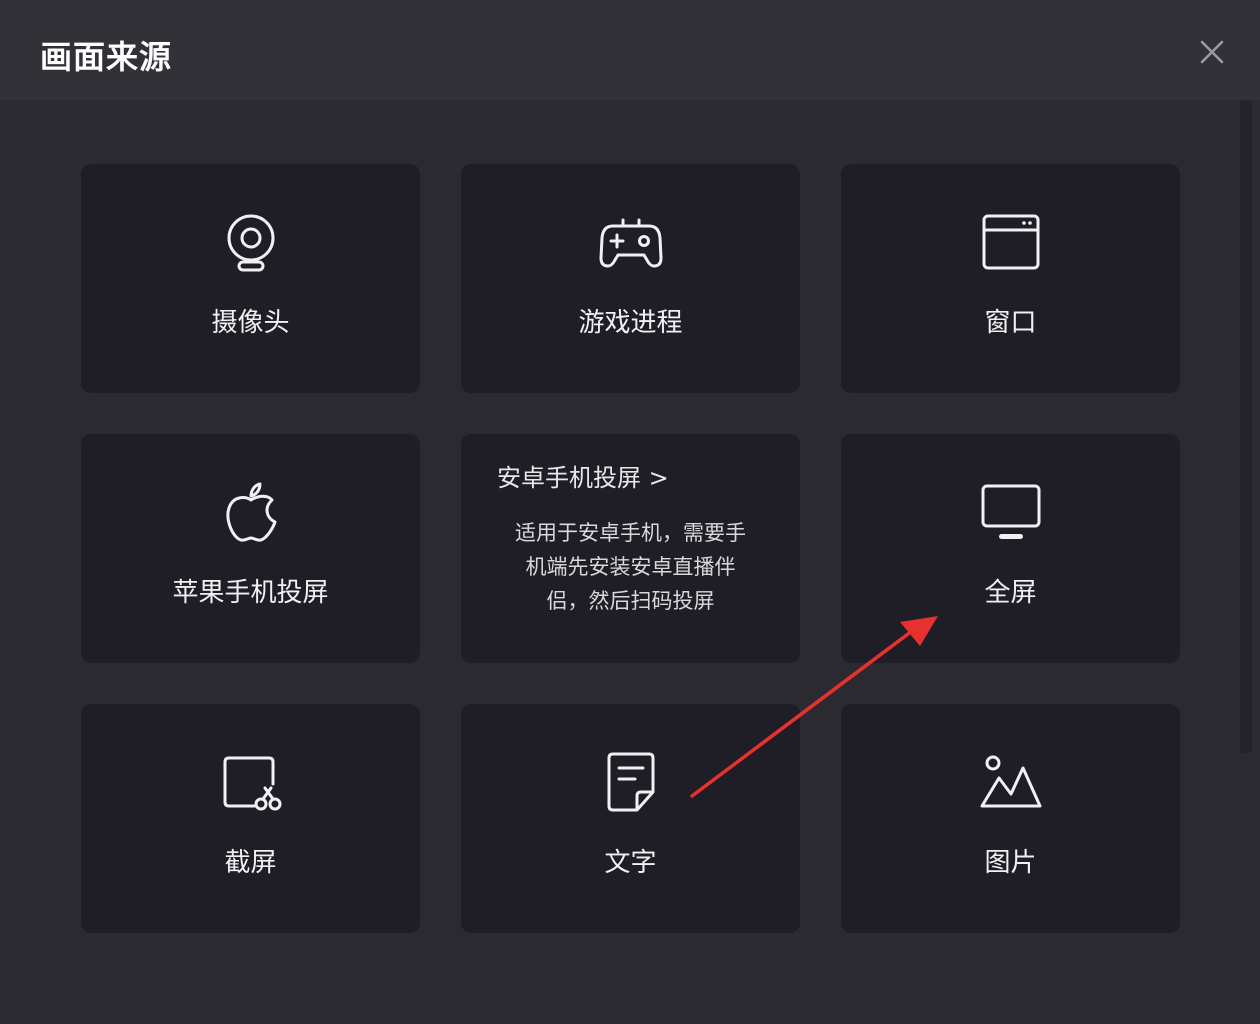 The height and width of the screenshot is (1024, 1260). I want to click on description-line: 机端先安装安卓直播伴, so click(630, 567).